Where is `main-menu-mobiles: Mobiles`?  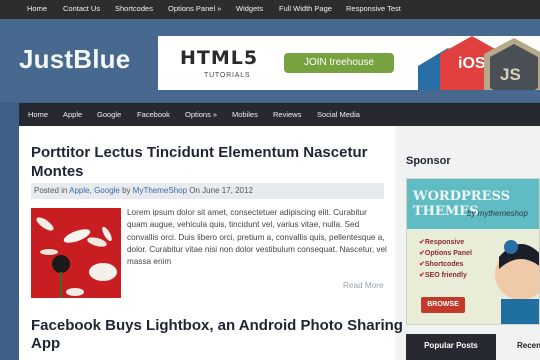 main-menu-mobiles: Mobiles is located at coordinates (245, 114).